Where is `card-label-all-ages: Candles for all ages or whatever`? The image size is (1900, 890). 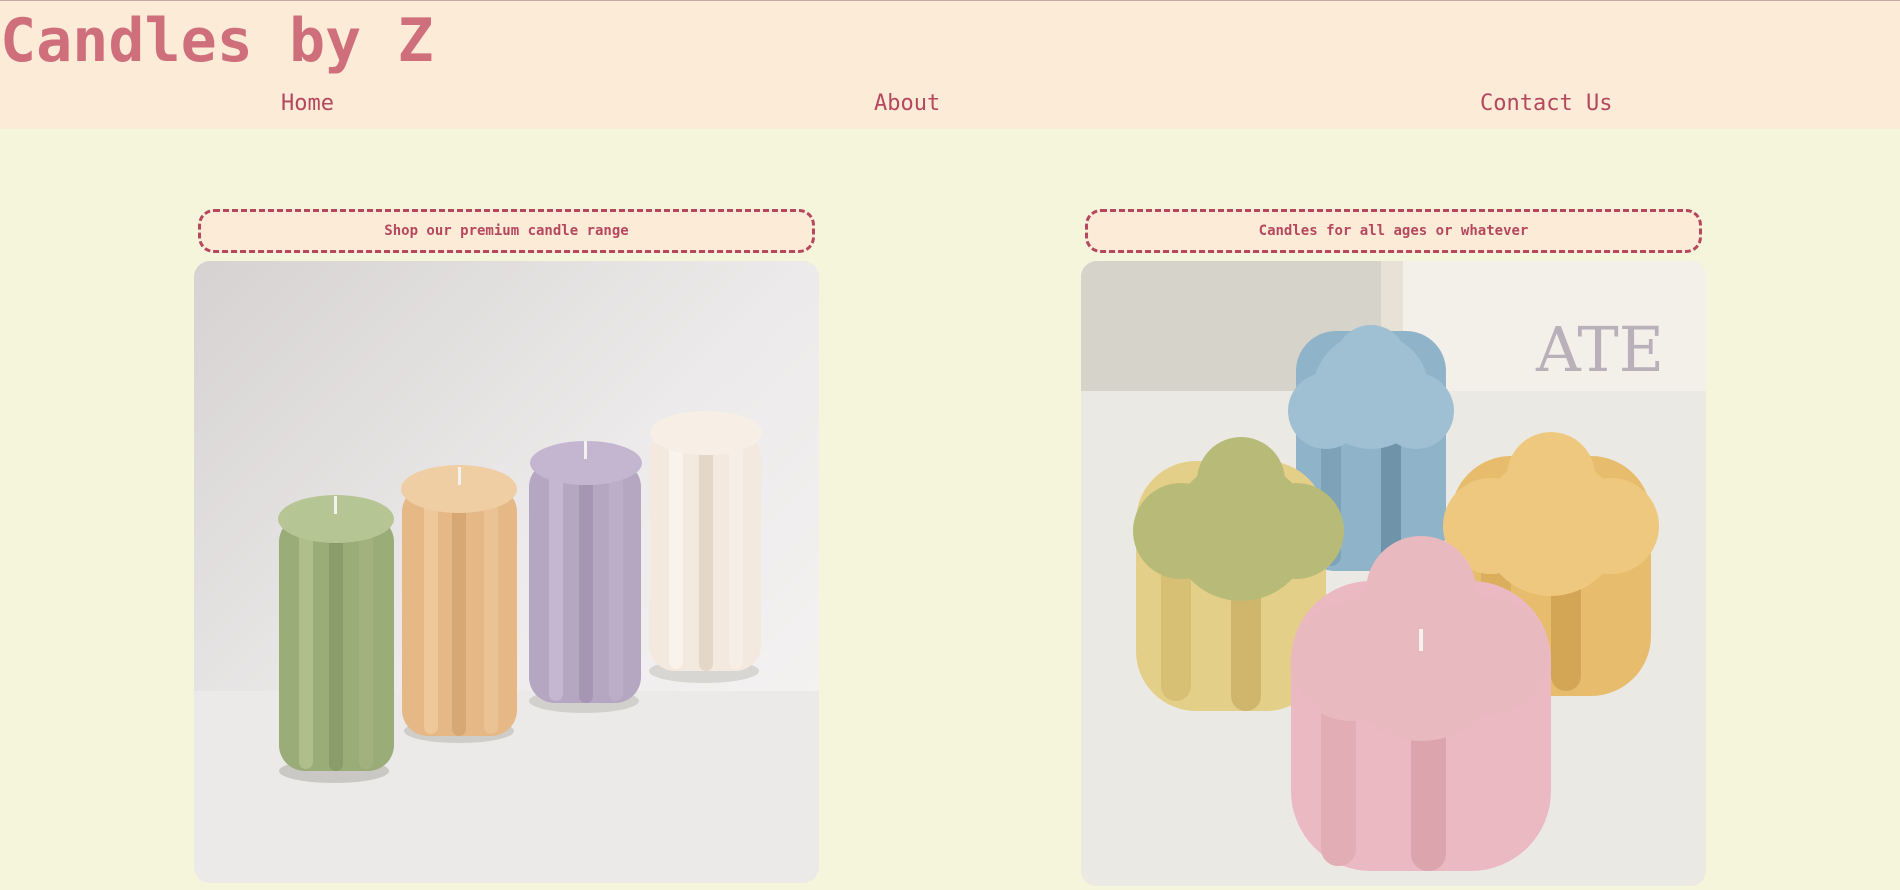 card-label-all-ages: Candles for all ages or whatever is located at coordinates (1393, 231).